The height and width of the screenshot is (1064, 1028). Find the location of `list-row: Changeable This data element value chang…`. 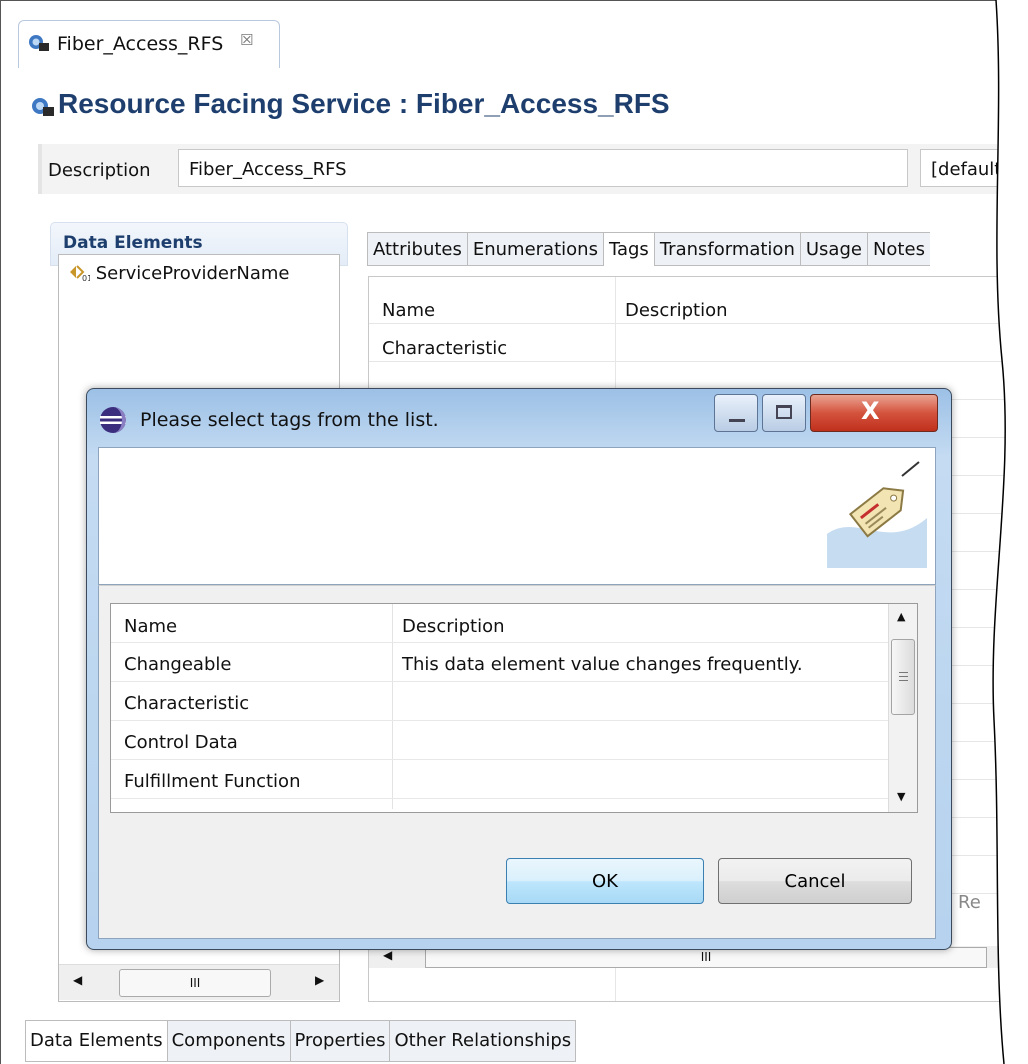

list-row: Changeable This data element value chang… is located at coordinates (500, 662).